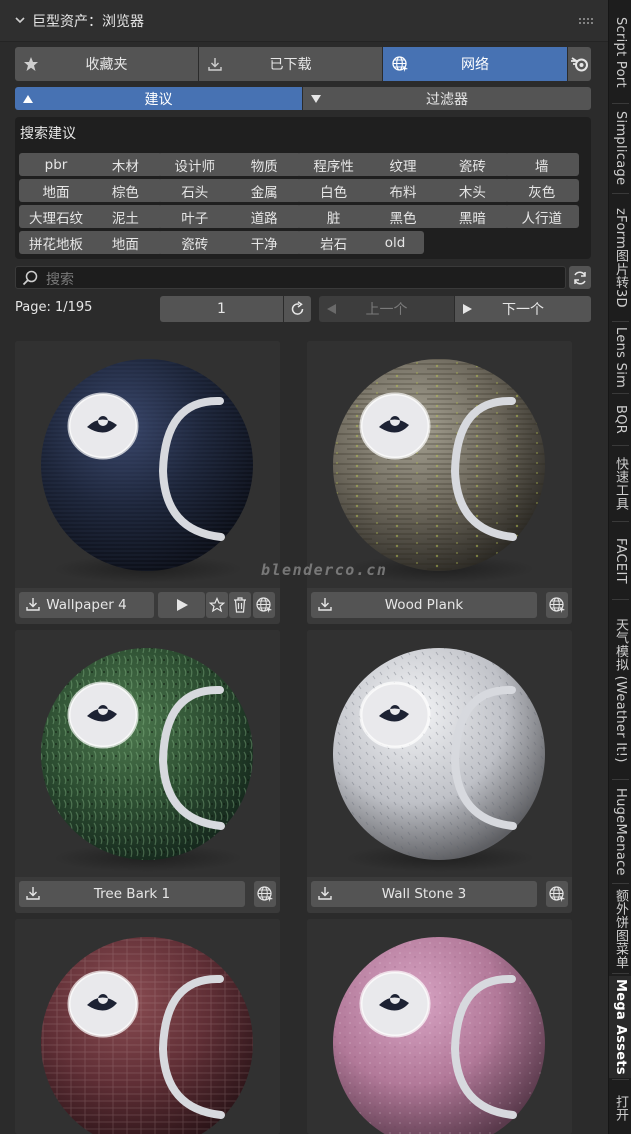 The image size is (631, 1134). I want to click on suggestion-tag: 石头, so click(194, 190).